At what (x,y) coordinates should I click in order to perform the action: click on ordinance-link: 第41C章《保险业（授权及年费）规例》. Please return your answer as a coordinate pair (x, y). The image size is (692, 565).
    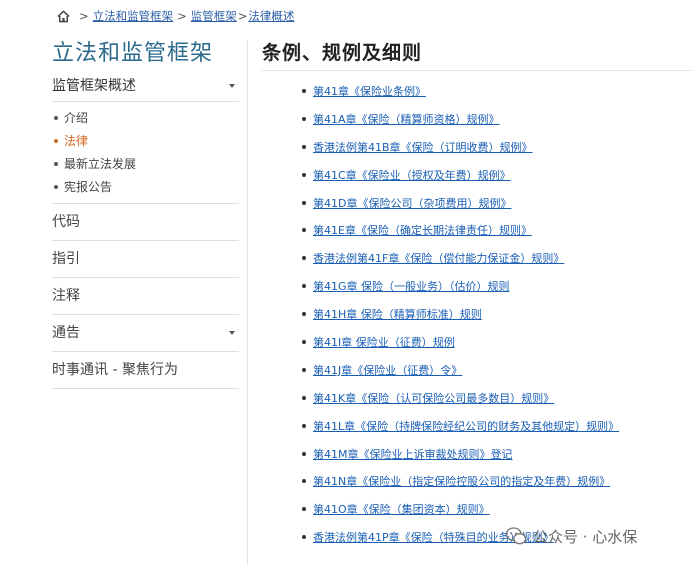
    Looking at the image, I should click on (412, 175).